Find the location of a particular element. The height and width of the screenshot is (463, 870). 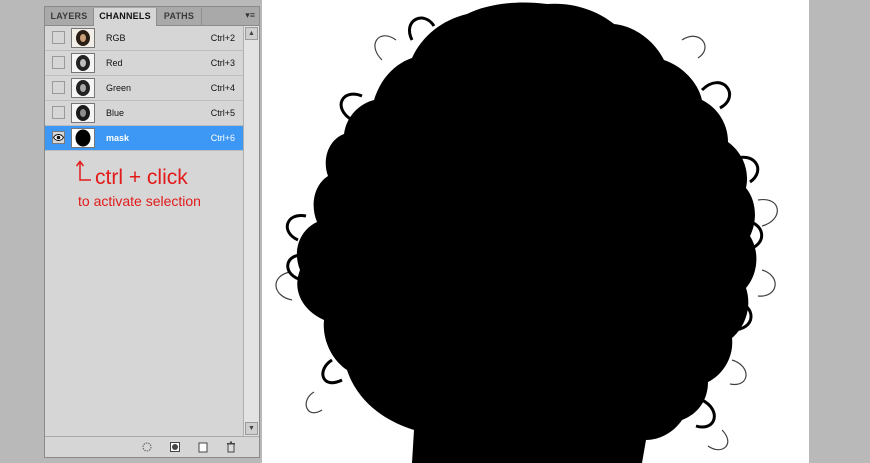

scroll-up-arrow-icon: ▲ is located at coordinates (251, 33).